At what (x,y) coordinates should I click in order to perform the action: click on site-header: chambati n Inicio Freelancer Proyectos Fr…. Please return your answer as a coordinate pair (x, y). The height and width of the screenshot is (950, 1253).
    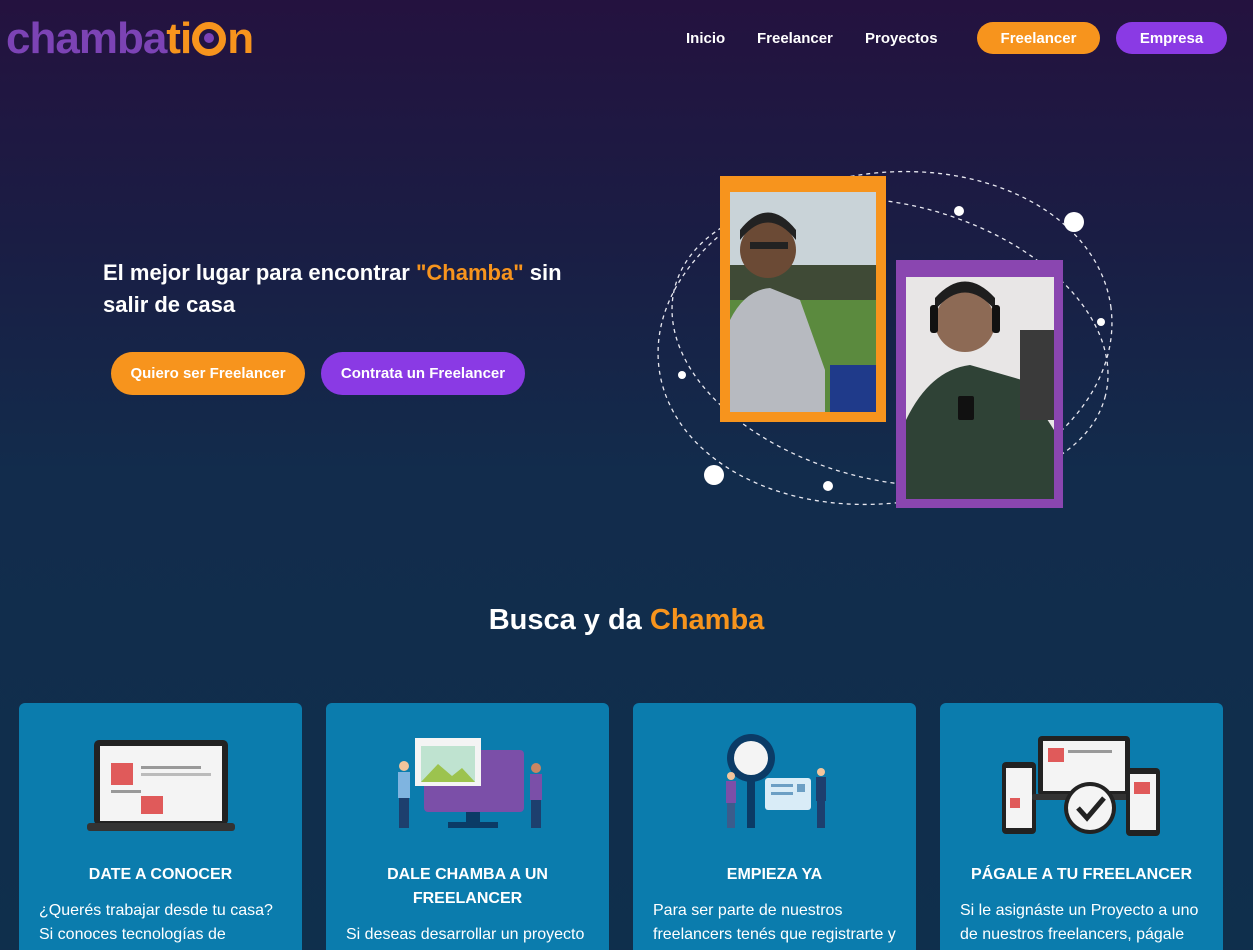
    Looking at the image, I should click on (626, 39).